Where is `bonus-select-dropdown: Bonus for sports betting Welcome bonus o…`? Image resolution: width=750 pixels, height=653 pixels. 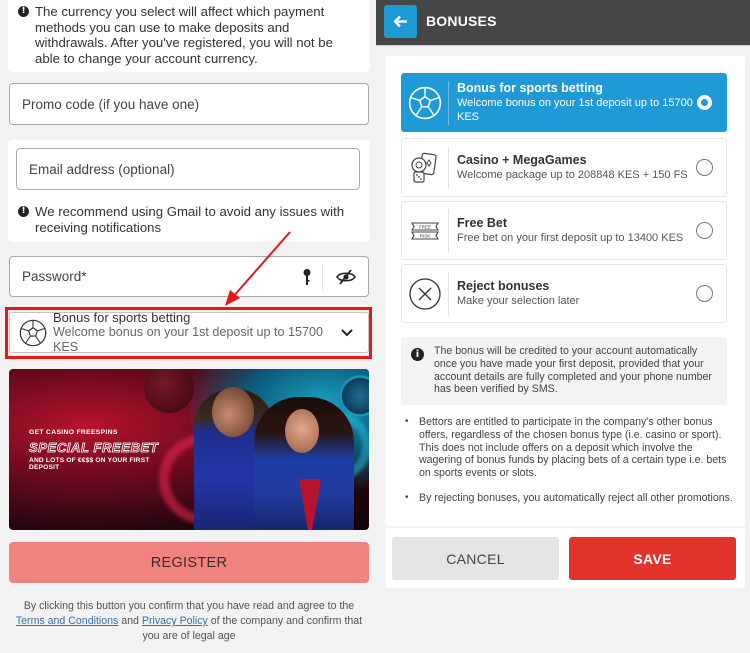
bonus-select-dropdown: Bonus for sports betting Welcome bonus o… is located at coordinates (189, 332).